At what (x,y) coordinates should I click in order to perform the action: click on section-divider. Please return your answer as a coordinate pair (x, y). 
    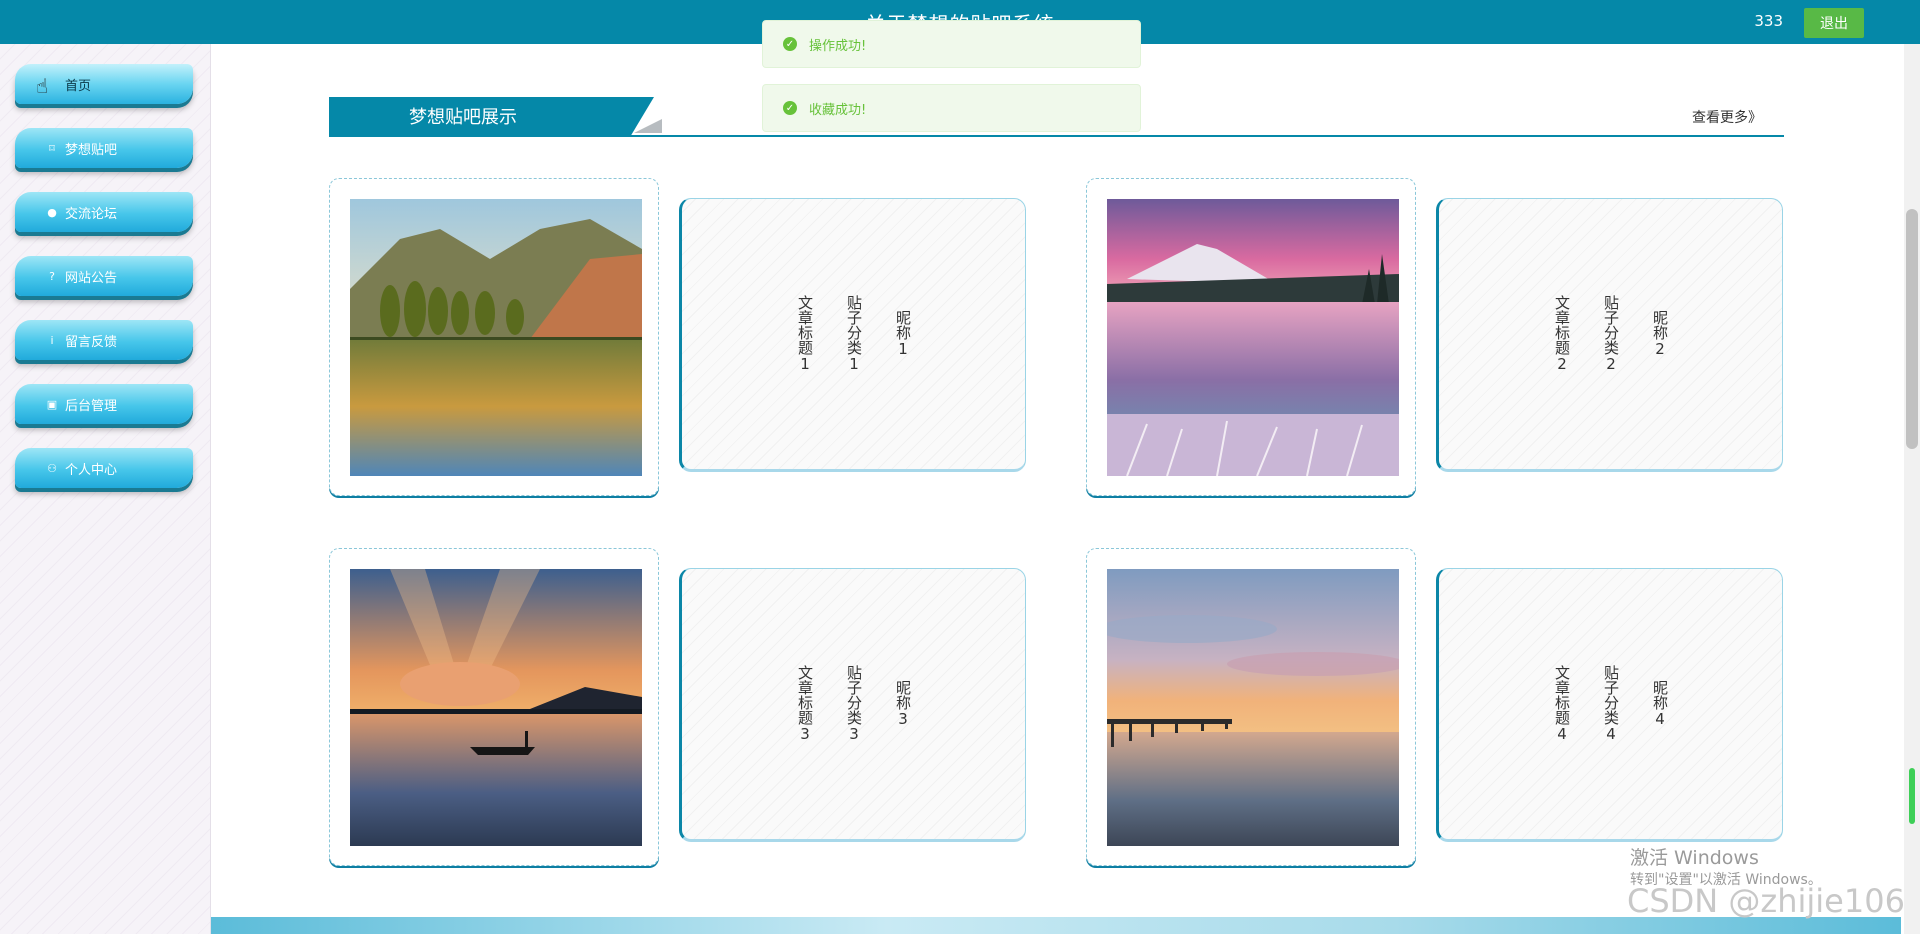
    Looking at the image, I should click on (1056, 136).